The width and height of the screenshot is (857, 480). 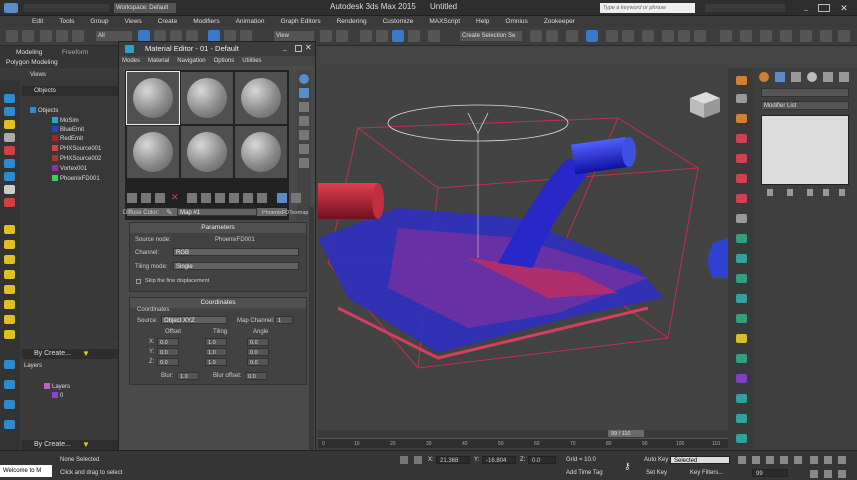 I want to click on z-coord-field: 0.0, so click(x=542, y=460).